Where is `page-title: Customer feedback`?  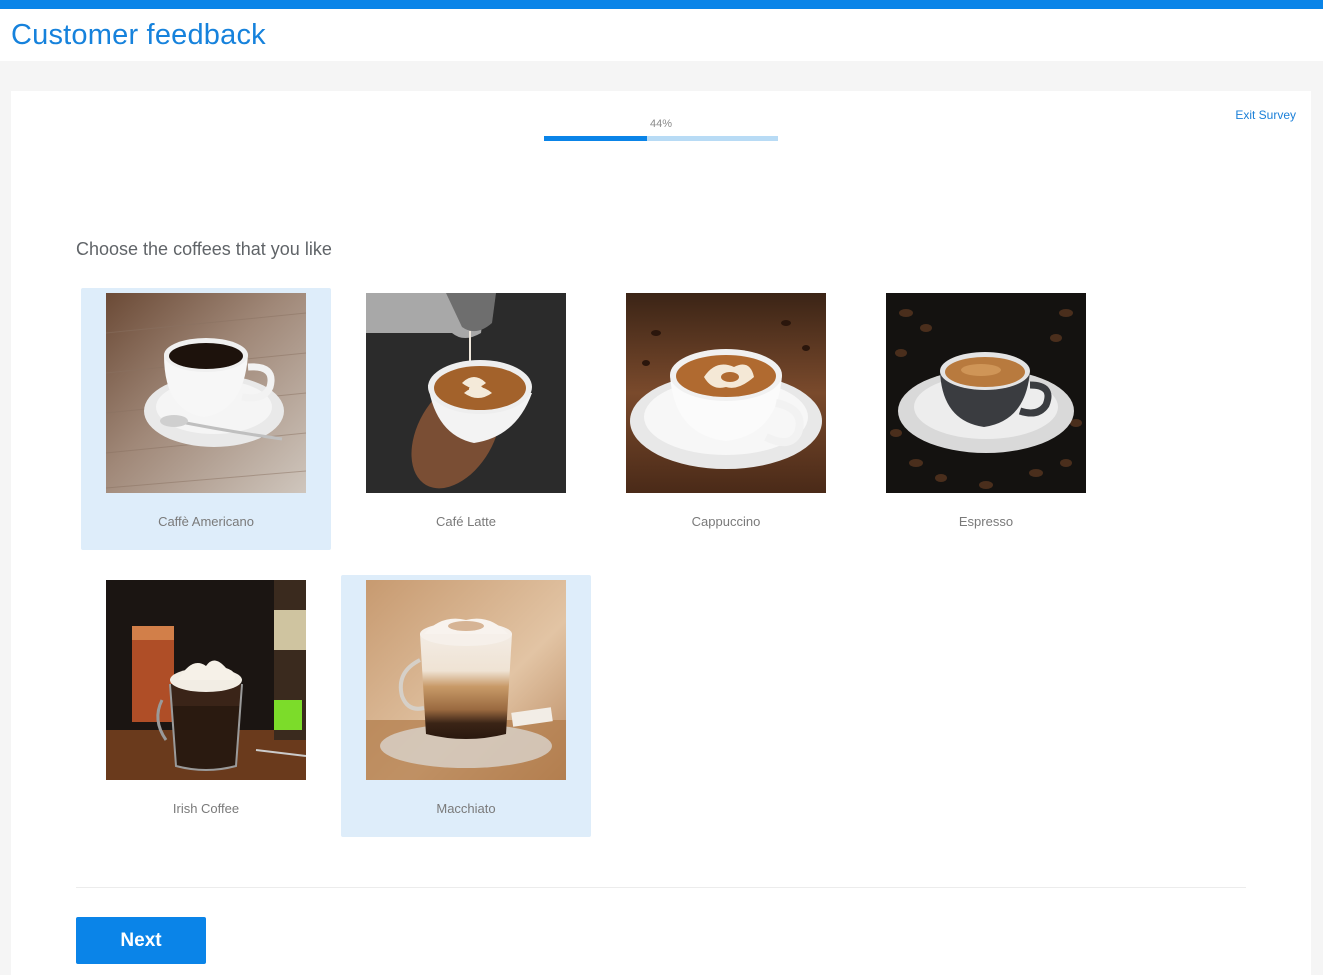
page-title: Customer feedback is located at coordinates (138, 35).